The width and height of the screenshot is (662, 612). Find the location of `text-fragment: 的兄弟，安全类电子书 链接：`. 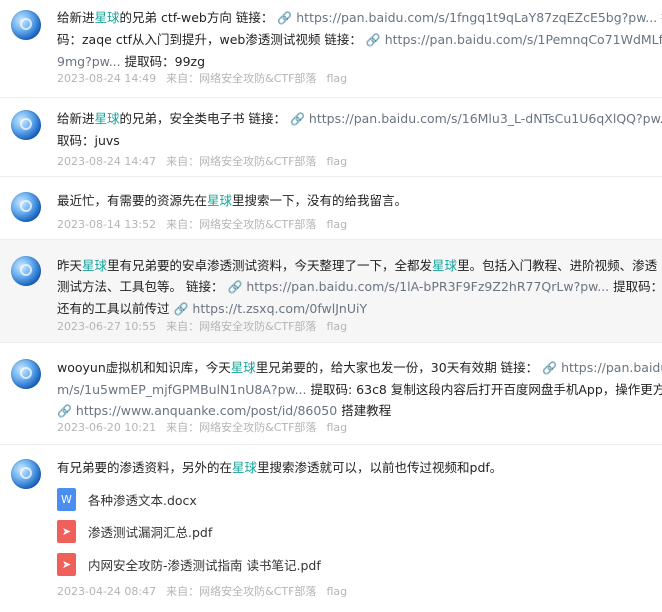

text-fragment: 的兄弟，安全类电子书 链接： is located at coordinates (204, 118).